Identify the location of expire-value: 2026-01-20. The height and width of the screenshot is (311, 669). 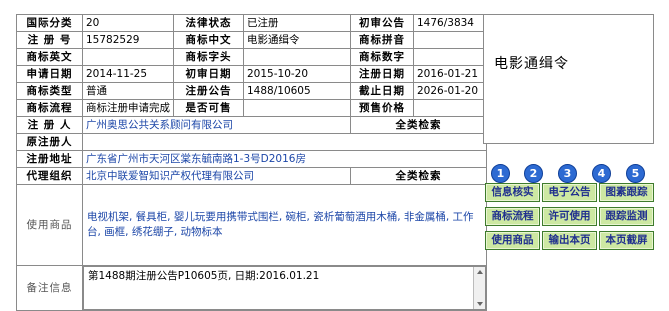
(450, 91).